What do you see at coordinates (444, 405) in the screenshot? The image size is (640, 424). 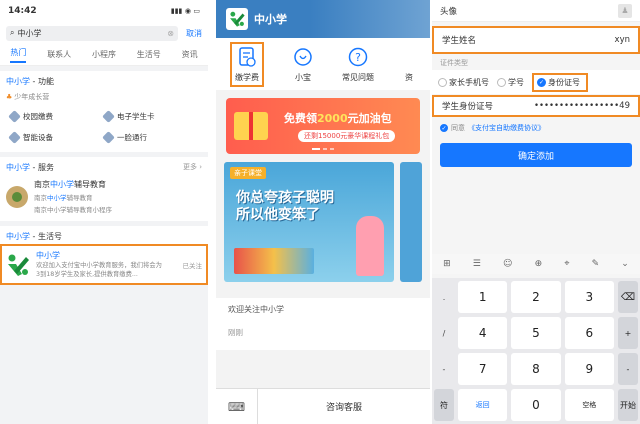 I see `symbol-key: 符` at bounding box center [444, 405].